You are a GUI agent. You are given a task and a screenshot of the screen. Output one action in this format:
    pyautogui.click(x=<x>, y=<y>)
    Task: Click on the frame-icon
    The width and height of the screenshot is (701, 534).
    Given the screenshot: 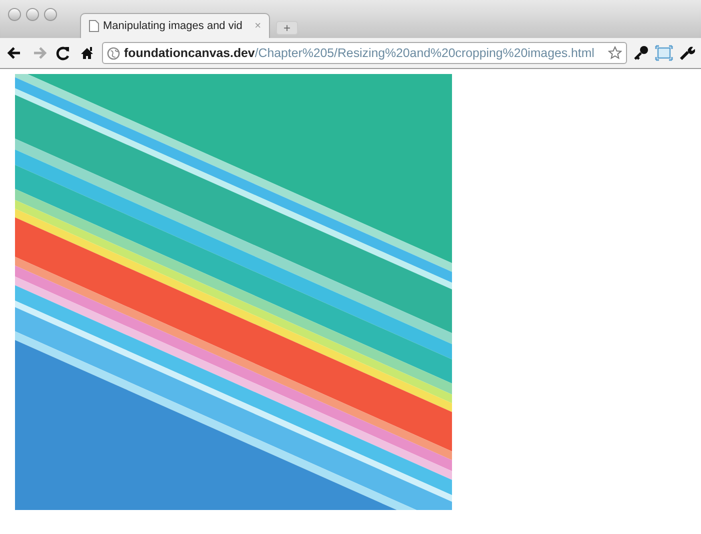 What is the action you would take?
    pyautogui.click(x=664, y=53)
    